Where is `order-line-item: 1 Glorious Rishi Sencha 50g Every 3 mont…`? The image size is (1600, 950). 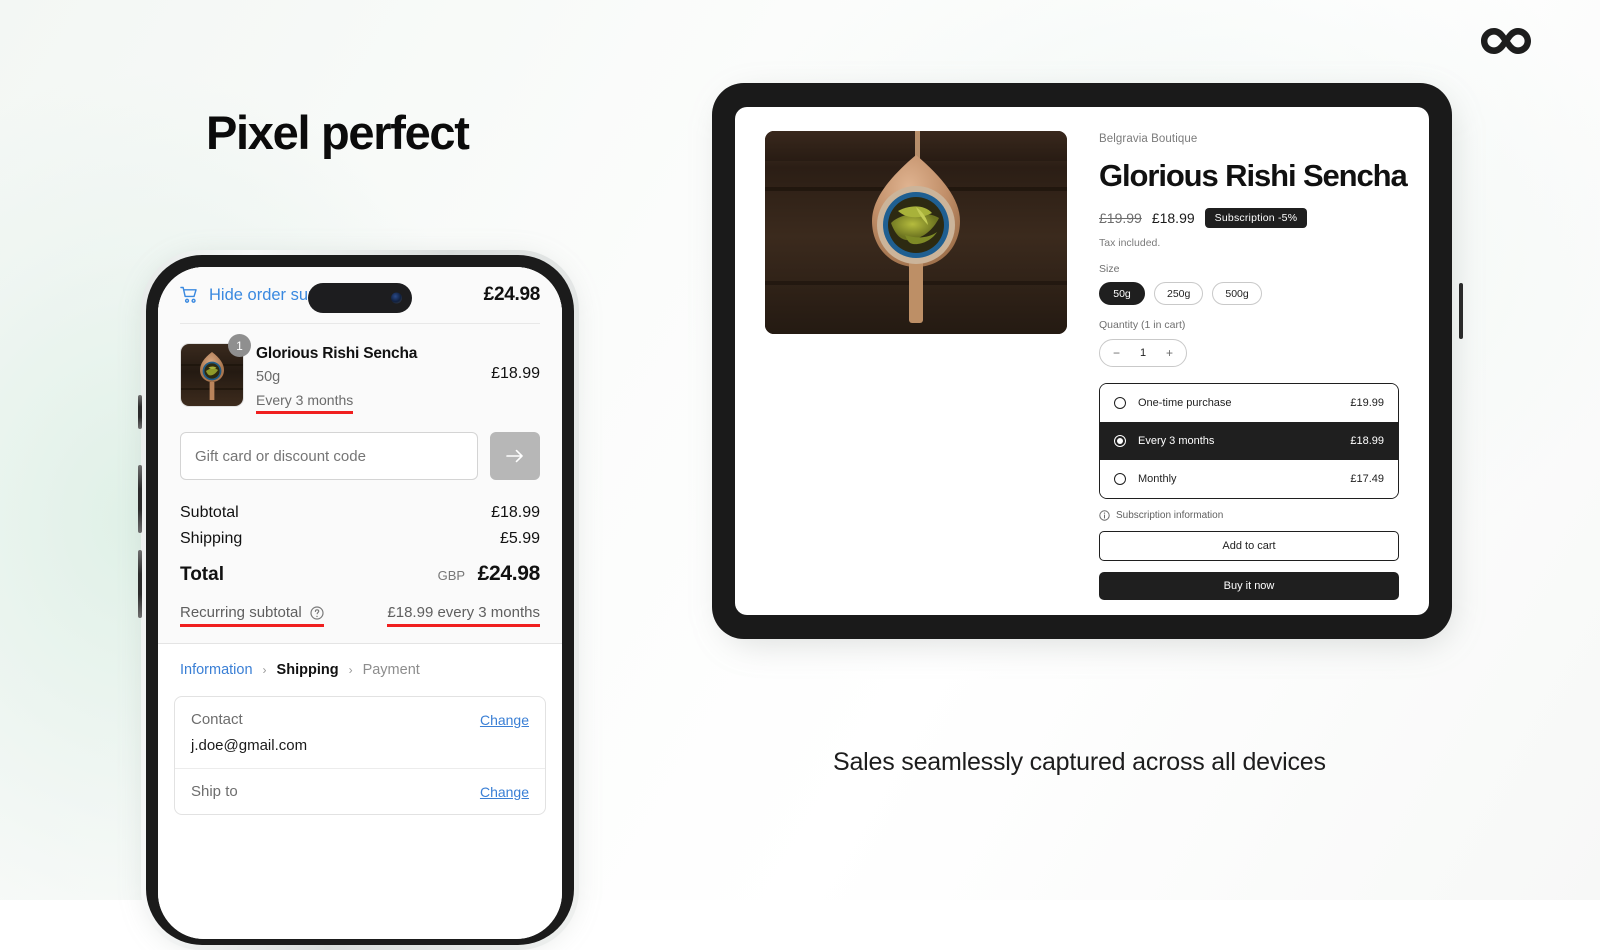 order-line-item: 1 Glorious Rishi Sencha 50g Every 3 mont… is located at coordinates (360, 377).